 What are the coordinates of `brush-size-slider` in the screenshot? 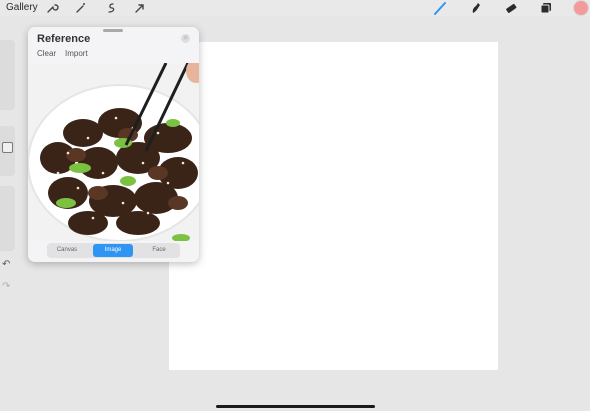 It's located at (7, 75).